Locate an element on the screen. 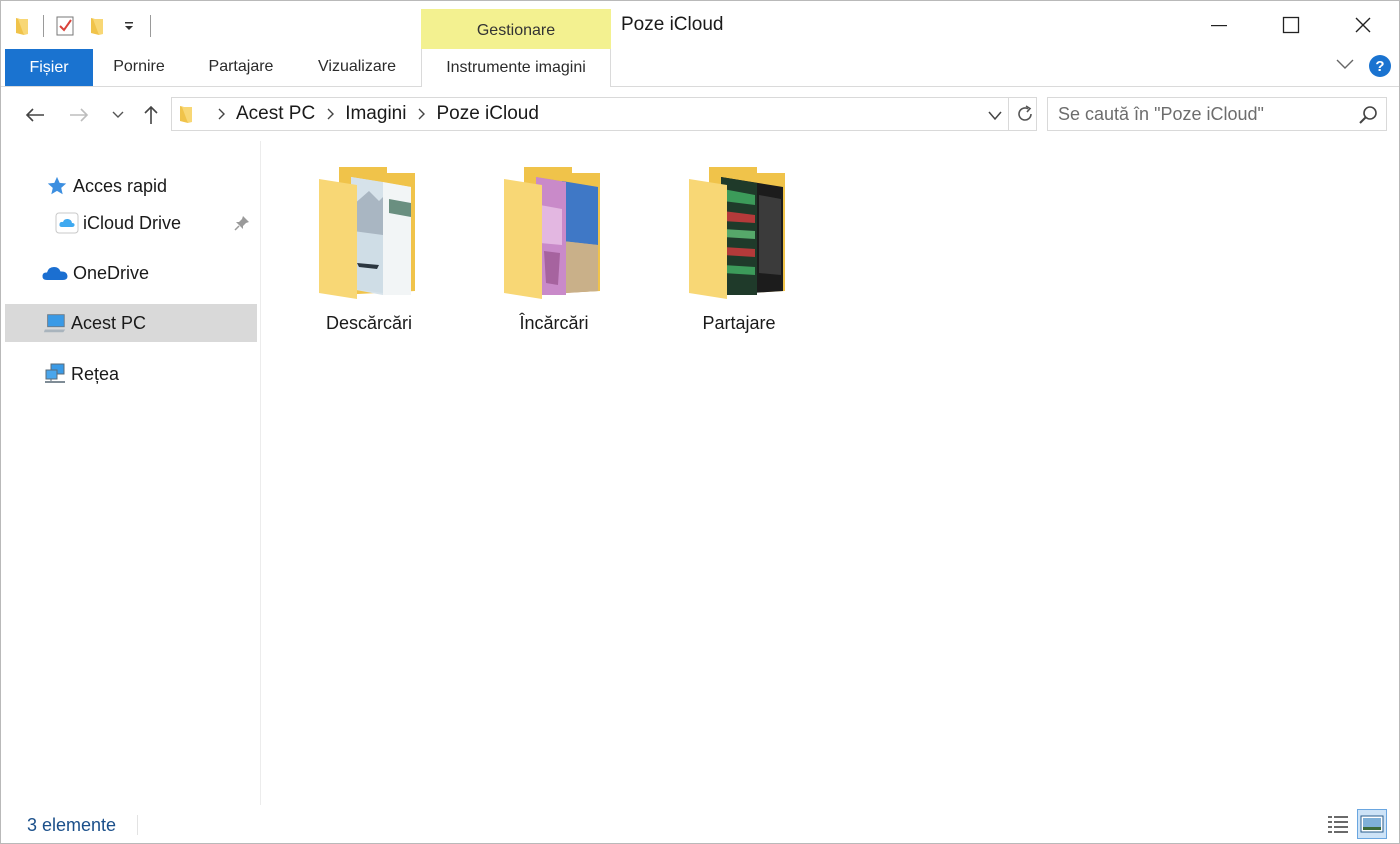 This screenshot has width=1400, height=844. properties-icon is located at coordinates (65, 26).